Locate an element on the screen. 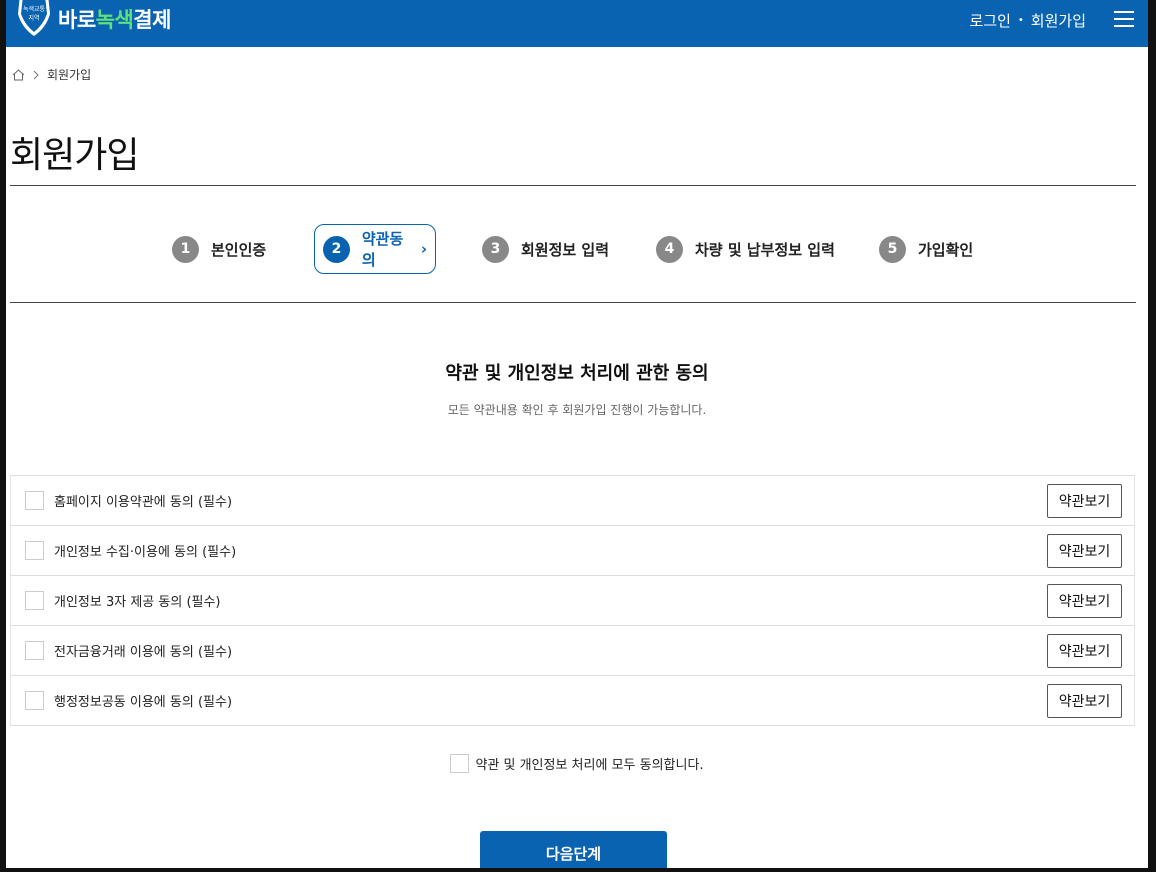 This screenshot has height=872, width=1156. logo-text-part2: 녹색 is located at coordinates (114, 20).